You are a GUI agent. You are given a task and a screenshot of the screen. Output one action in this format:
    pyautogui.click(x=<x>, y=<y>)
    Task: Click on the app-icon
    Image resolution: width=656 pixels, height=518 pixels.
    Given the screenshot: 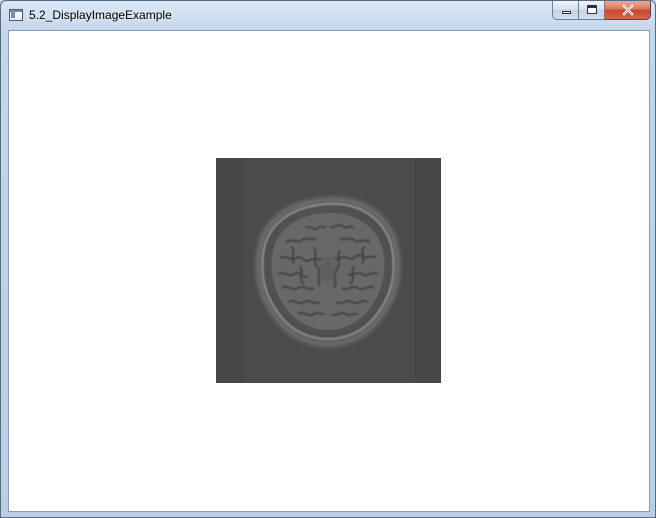 What is the action you would take?
    pyautogui.click(x=16, y=15)
    